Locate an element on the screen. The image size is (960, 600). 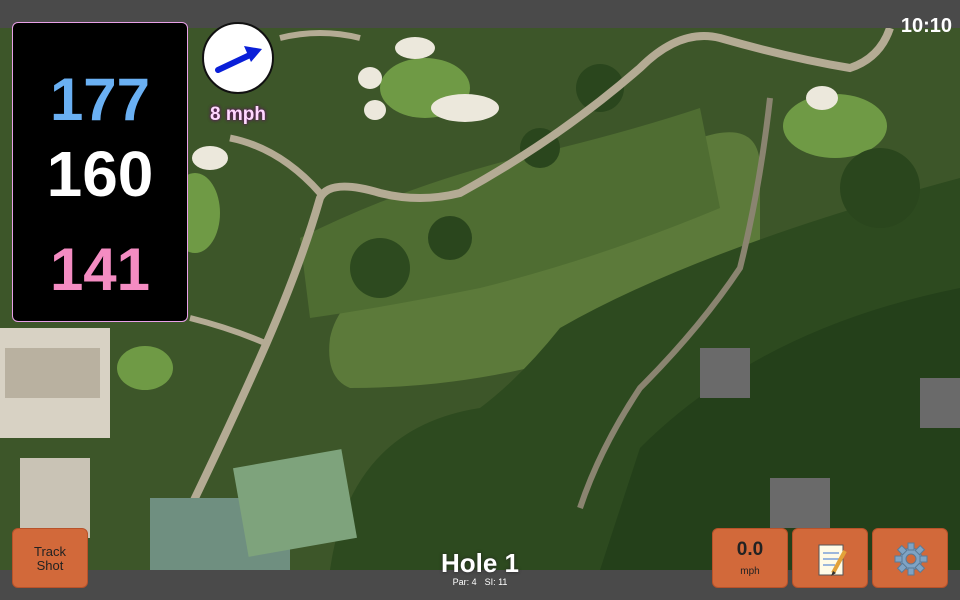
gear-icon is located at coordinates (911, 559).